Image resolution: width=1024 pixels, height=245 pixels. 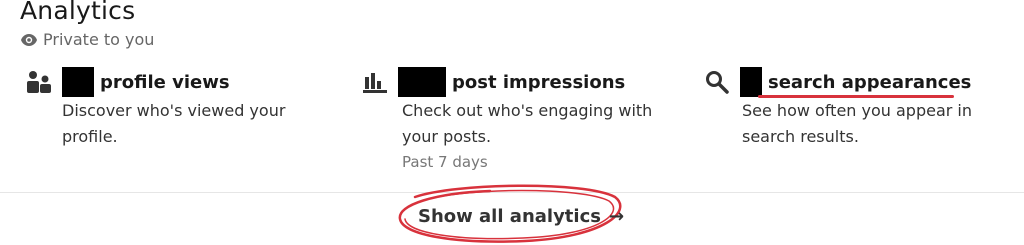 I want to click on metric-label: search appearances, so click(x=870, y=82).